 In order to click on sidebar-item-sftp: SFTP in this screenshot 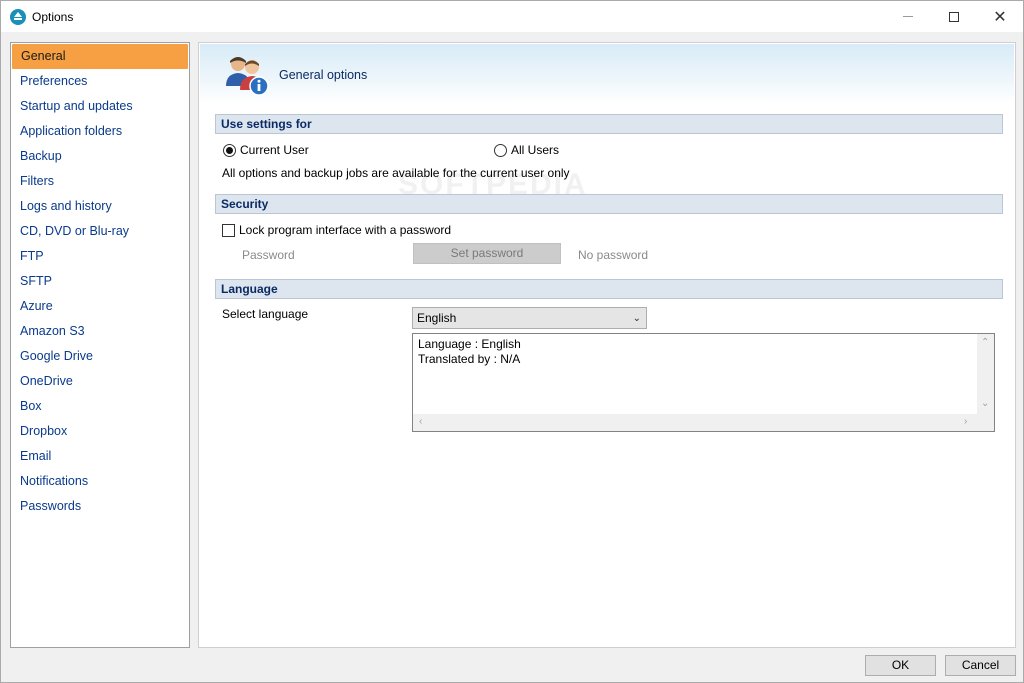, I will do `click(100, 281)`.